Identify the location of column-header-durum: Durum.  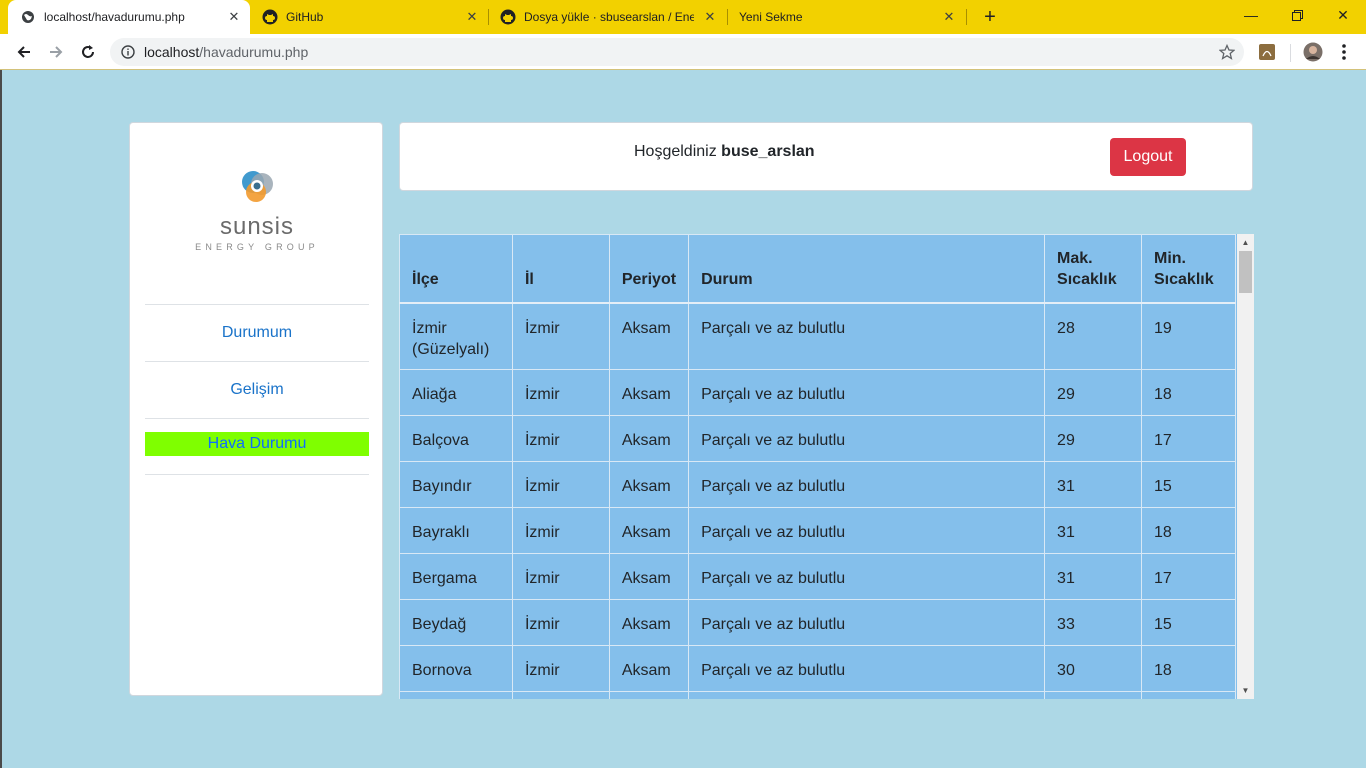
(867, 269).